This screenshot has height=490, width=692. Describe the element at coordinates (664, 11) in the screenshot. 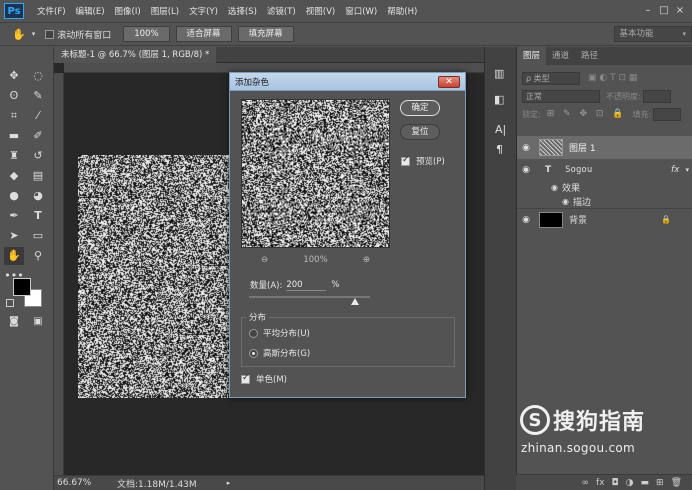

I see `maximize-button: □` at that location.